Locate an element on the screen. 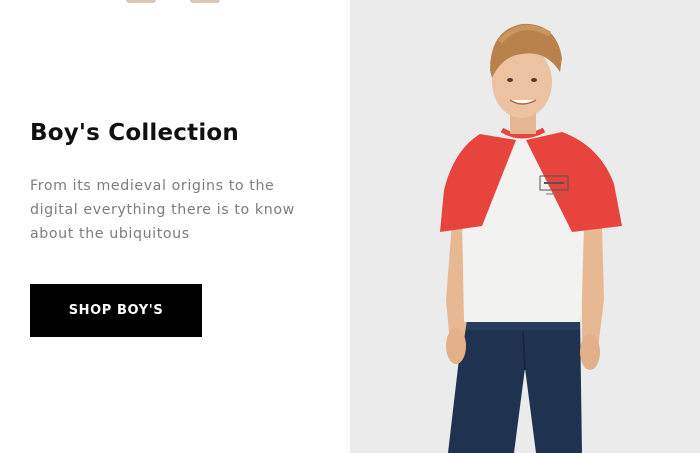  shop-boys-button: SHOP BOY'S is located at coordinates (116, 310).